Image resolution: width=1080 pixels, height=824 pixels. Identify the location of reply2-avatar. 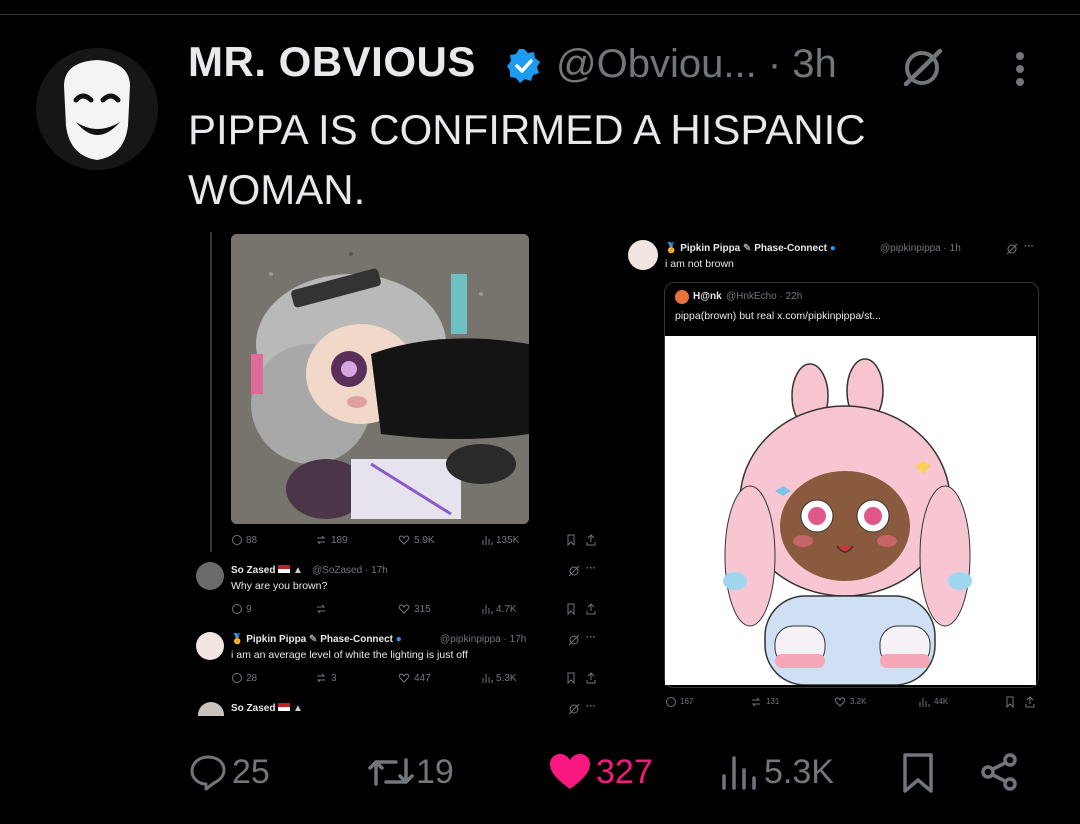
(210, 646).